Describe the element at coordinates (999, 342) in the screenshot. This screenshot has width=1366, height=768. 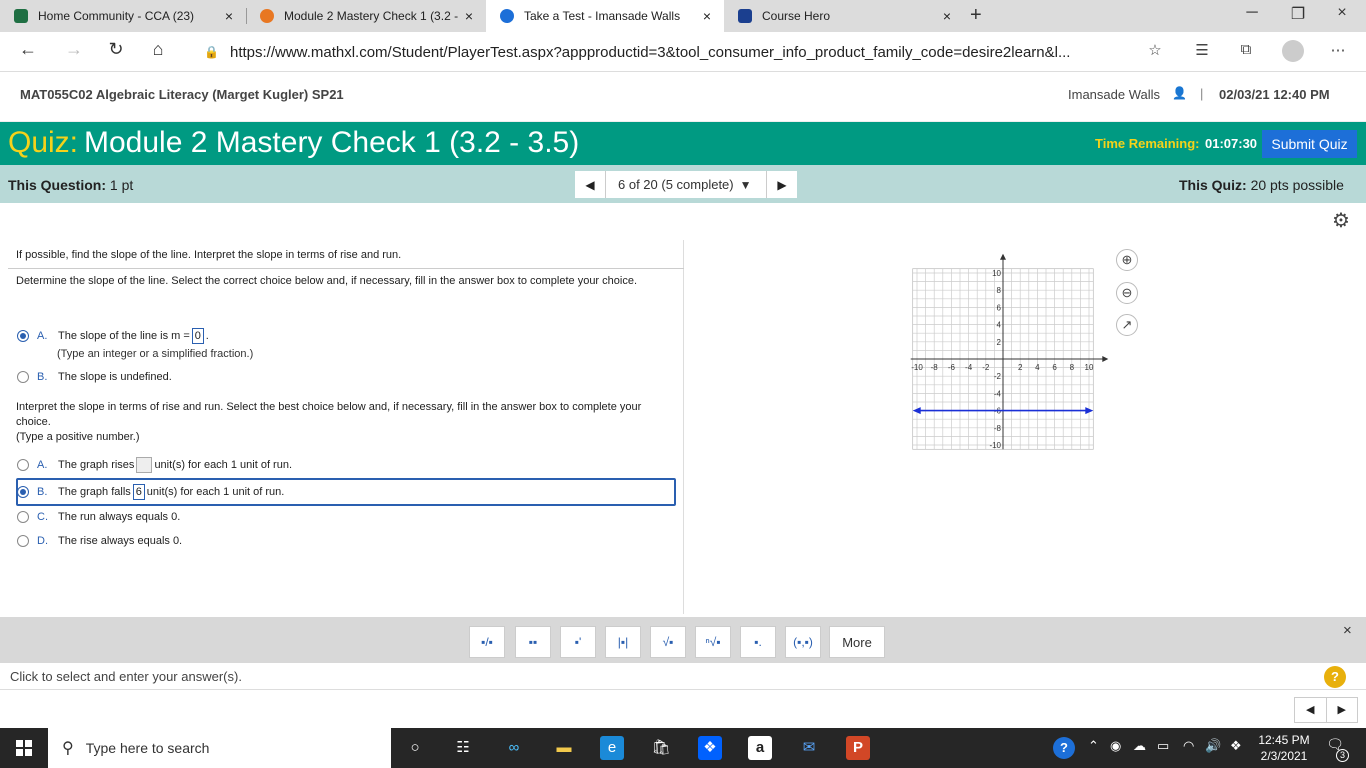
I see `y-tick-label: 2` at that location.